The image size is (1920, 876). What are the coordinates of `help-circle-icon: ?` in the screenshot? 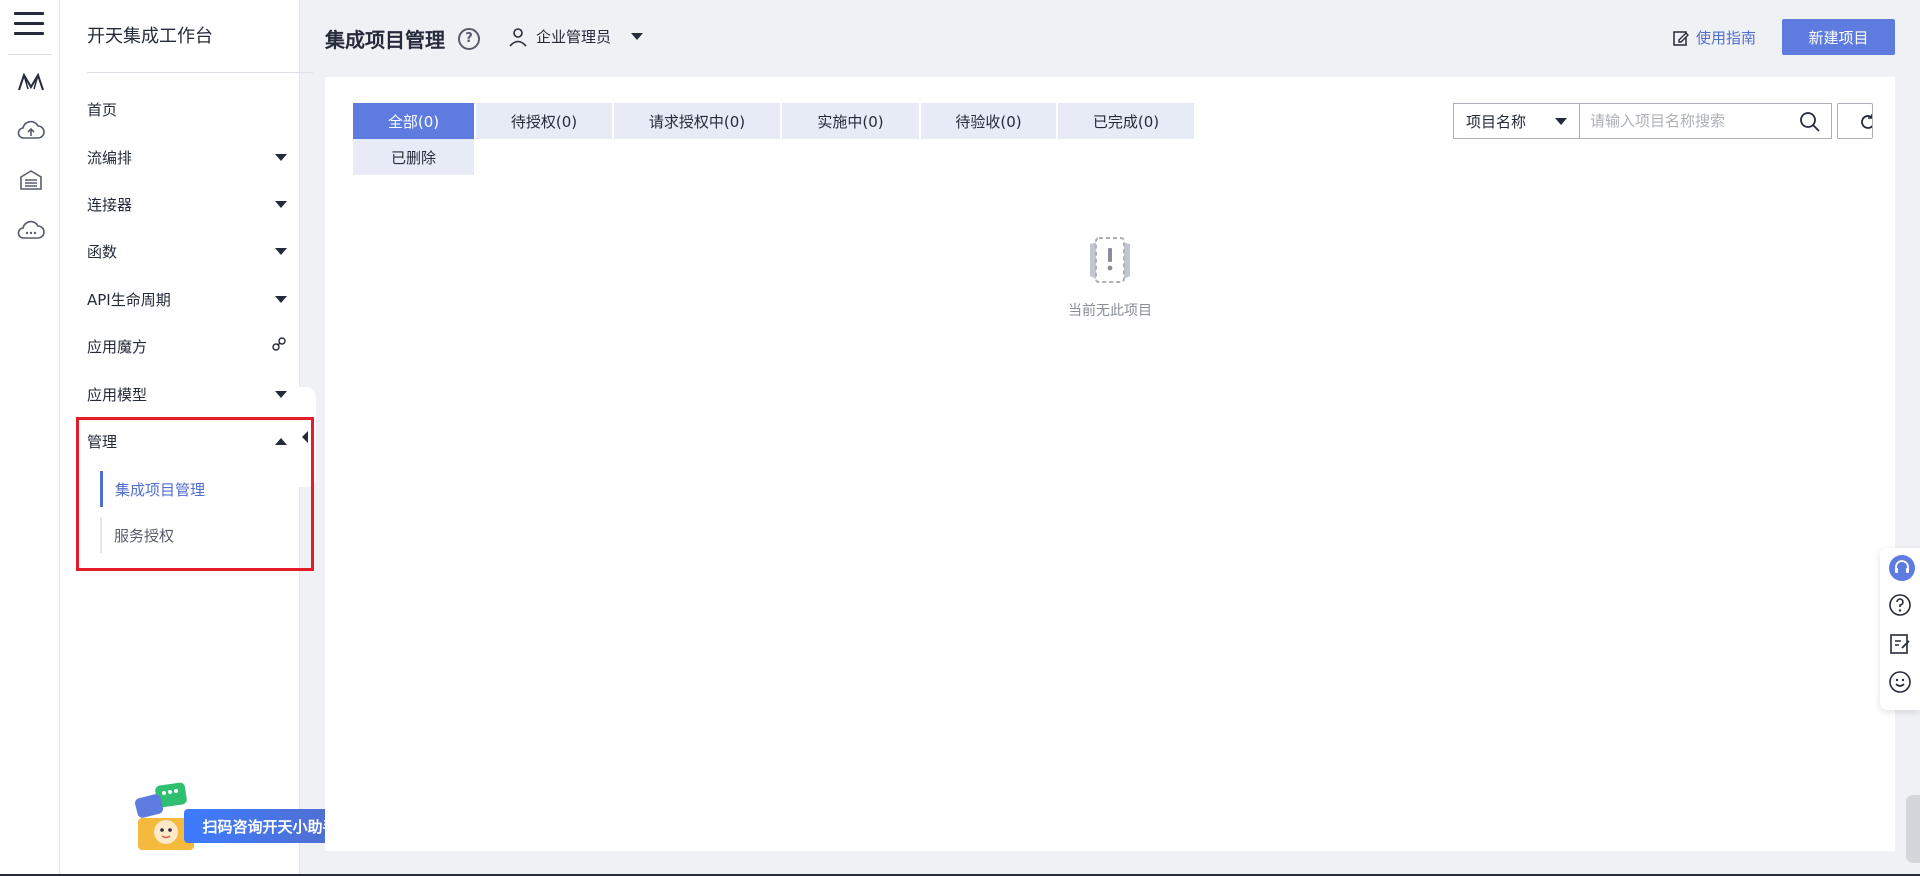 It's located at (469, 39).